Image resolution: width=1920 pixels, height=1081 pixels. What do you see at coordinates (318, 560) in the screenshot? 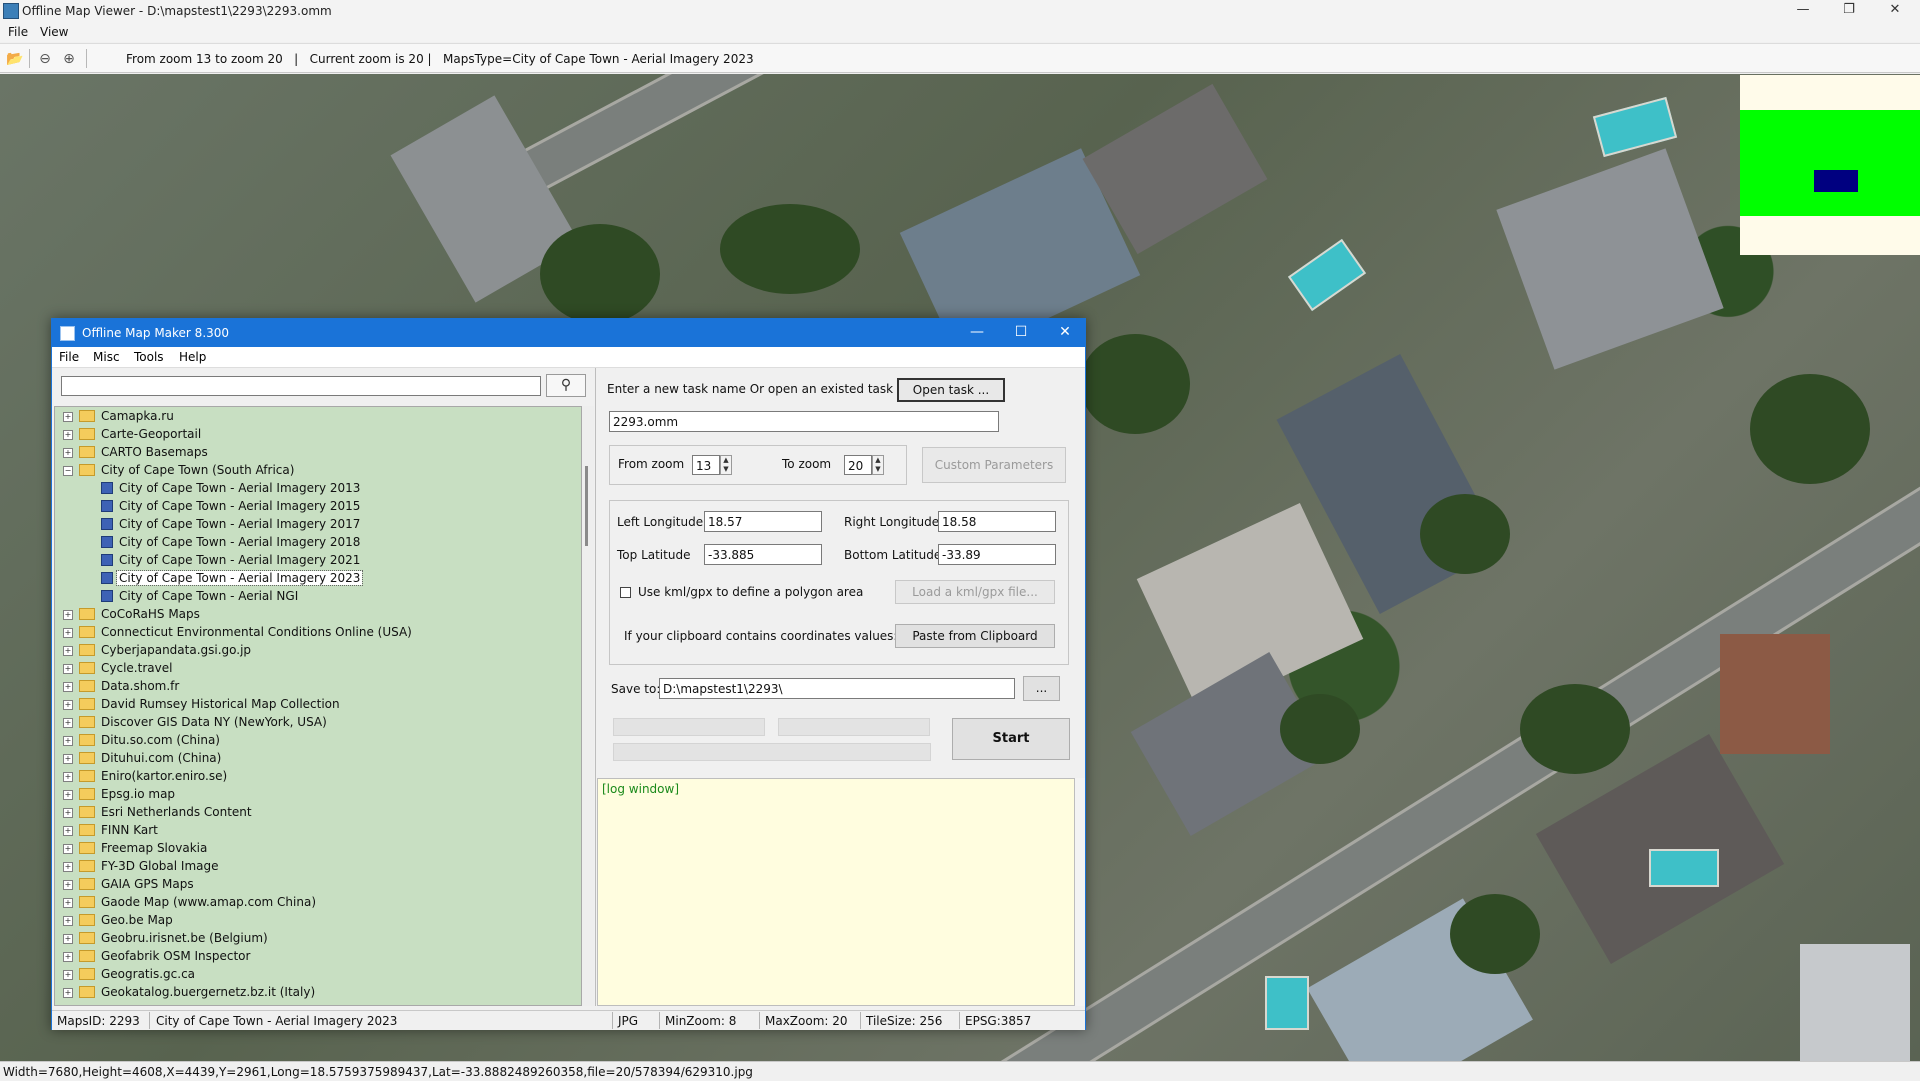
I see `tree-map-item: City of Cape Town - Aerial Imagery 2021` at bounding box center [318, 560].